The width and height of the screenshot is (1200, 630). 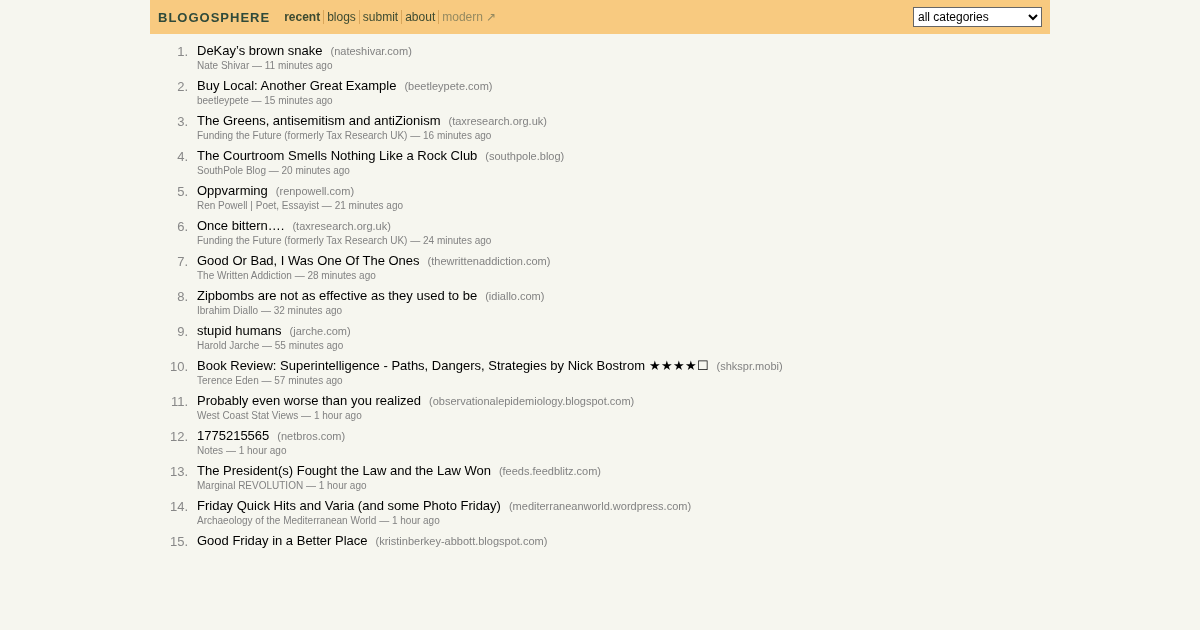 What do you see at coordinates (315, 191) in the screenshot?
I see `post-domain: (renpowell.com)` at bounding box center [315, 191].